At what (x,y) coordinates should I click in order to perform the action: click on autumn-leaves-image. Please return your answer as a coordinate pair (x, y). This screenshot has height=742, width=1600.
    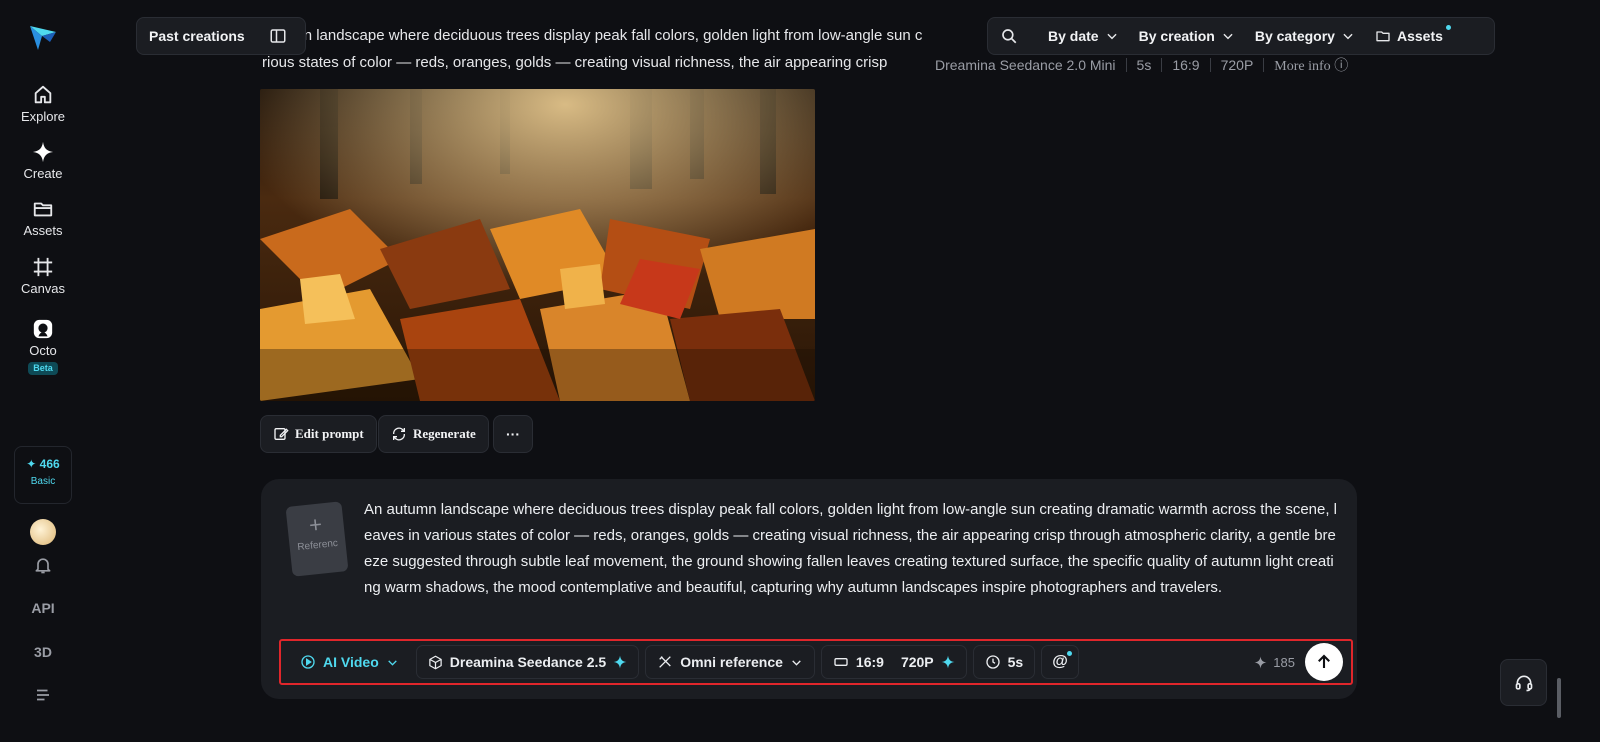
    Looking at the image, I should click on (537, 245).